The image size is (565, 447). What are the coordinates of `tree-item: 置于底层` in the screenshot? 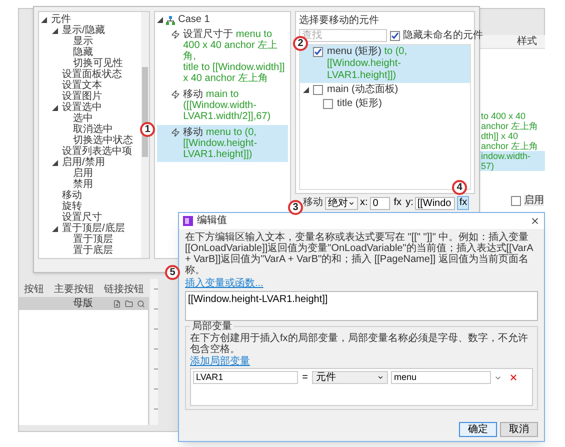 It's located at (93, 250).